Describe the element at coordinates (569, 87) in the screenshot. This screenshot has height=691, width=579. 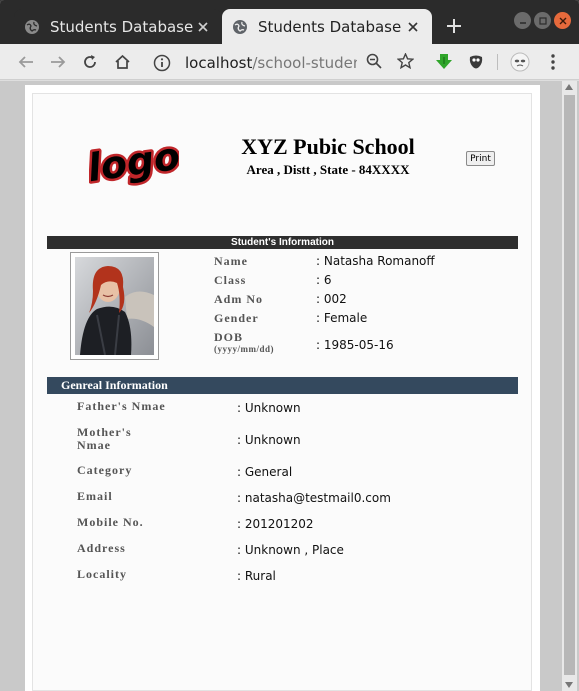
I see `scroll-up-arrow-icon` at that location.